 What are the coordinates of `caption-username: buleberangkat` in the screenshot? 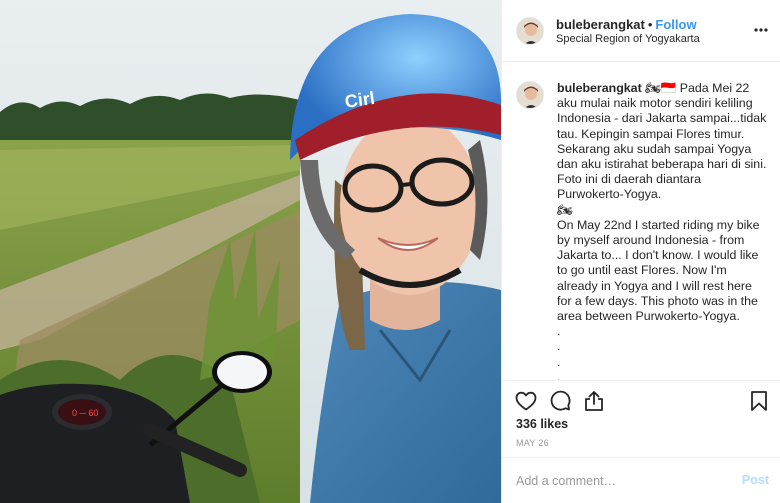 It's located at (599, 88).